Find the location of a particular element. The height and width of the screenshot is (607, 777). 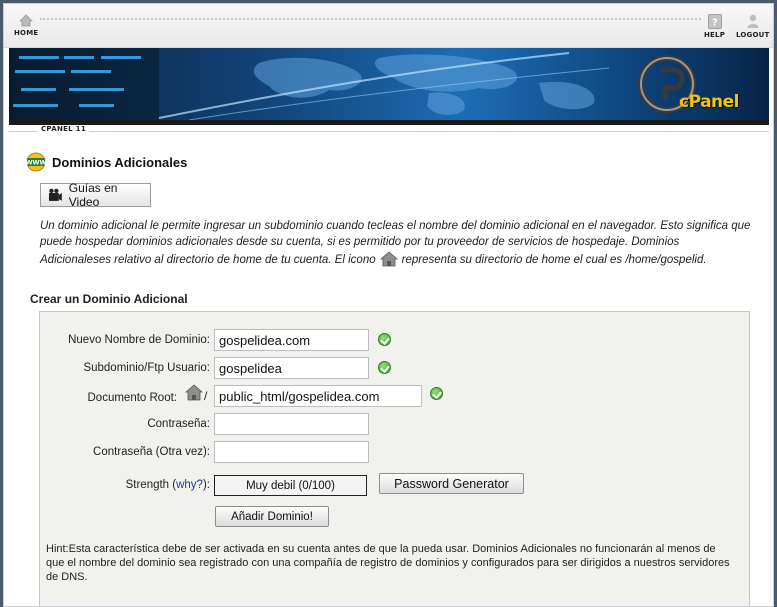

password-confirm-label: Contraseña (Otra vez): is located at coordinates (151, 452).